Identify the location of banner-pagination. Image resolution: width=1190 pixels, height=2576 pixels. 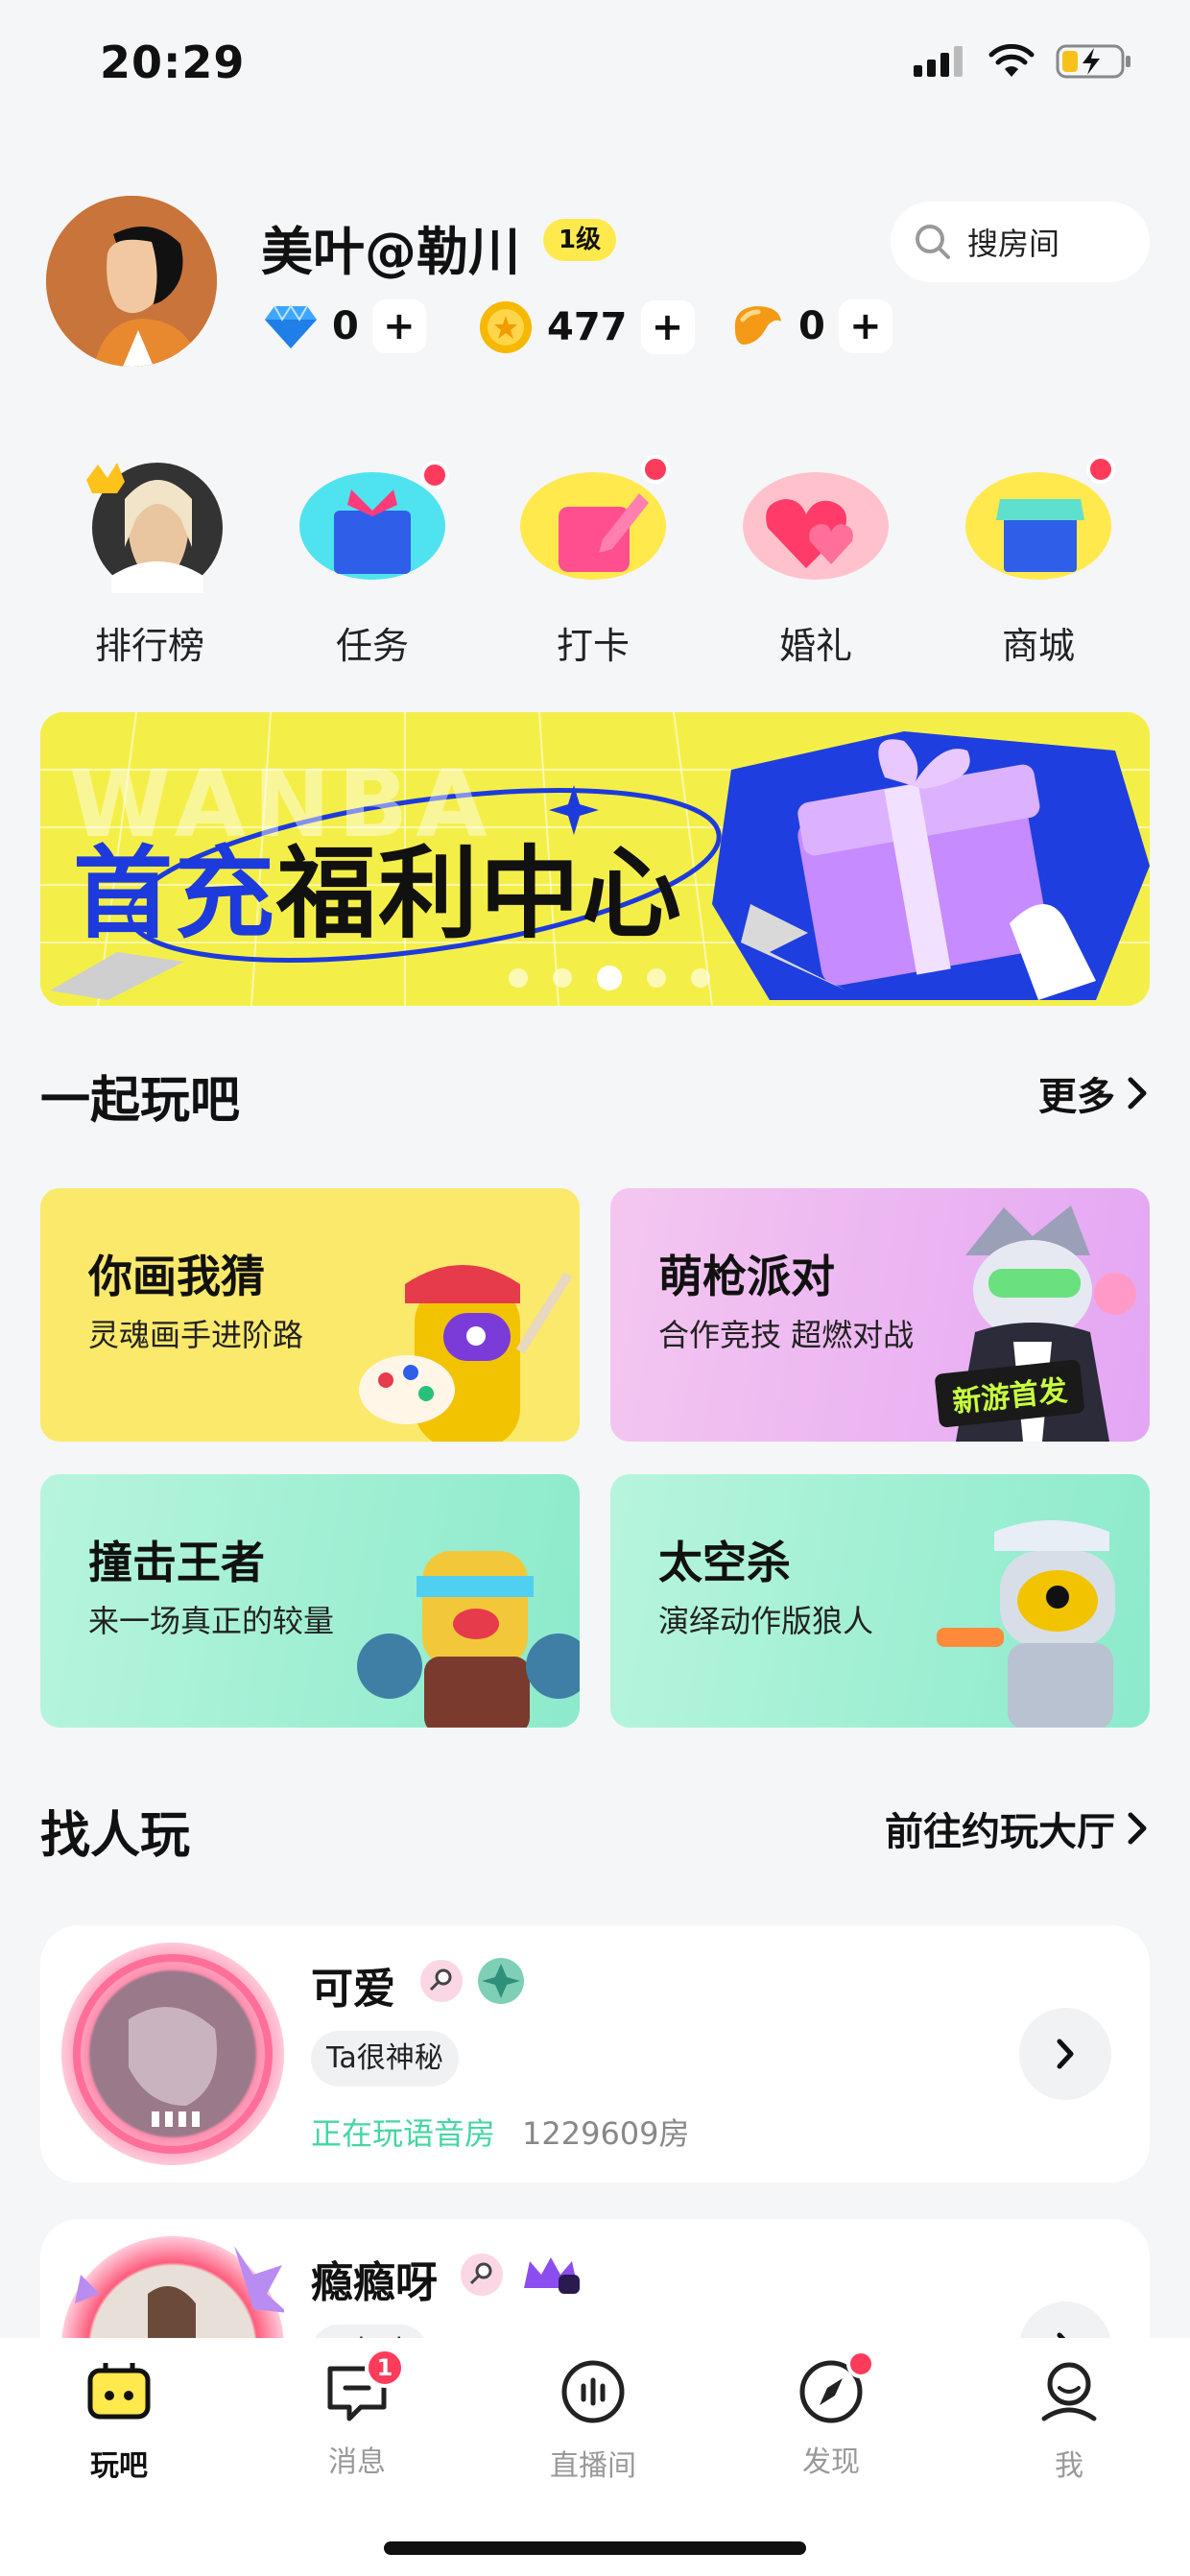
(610, 978).